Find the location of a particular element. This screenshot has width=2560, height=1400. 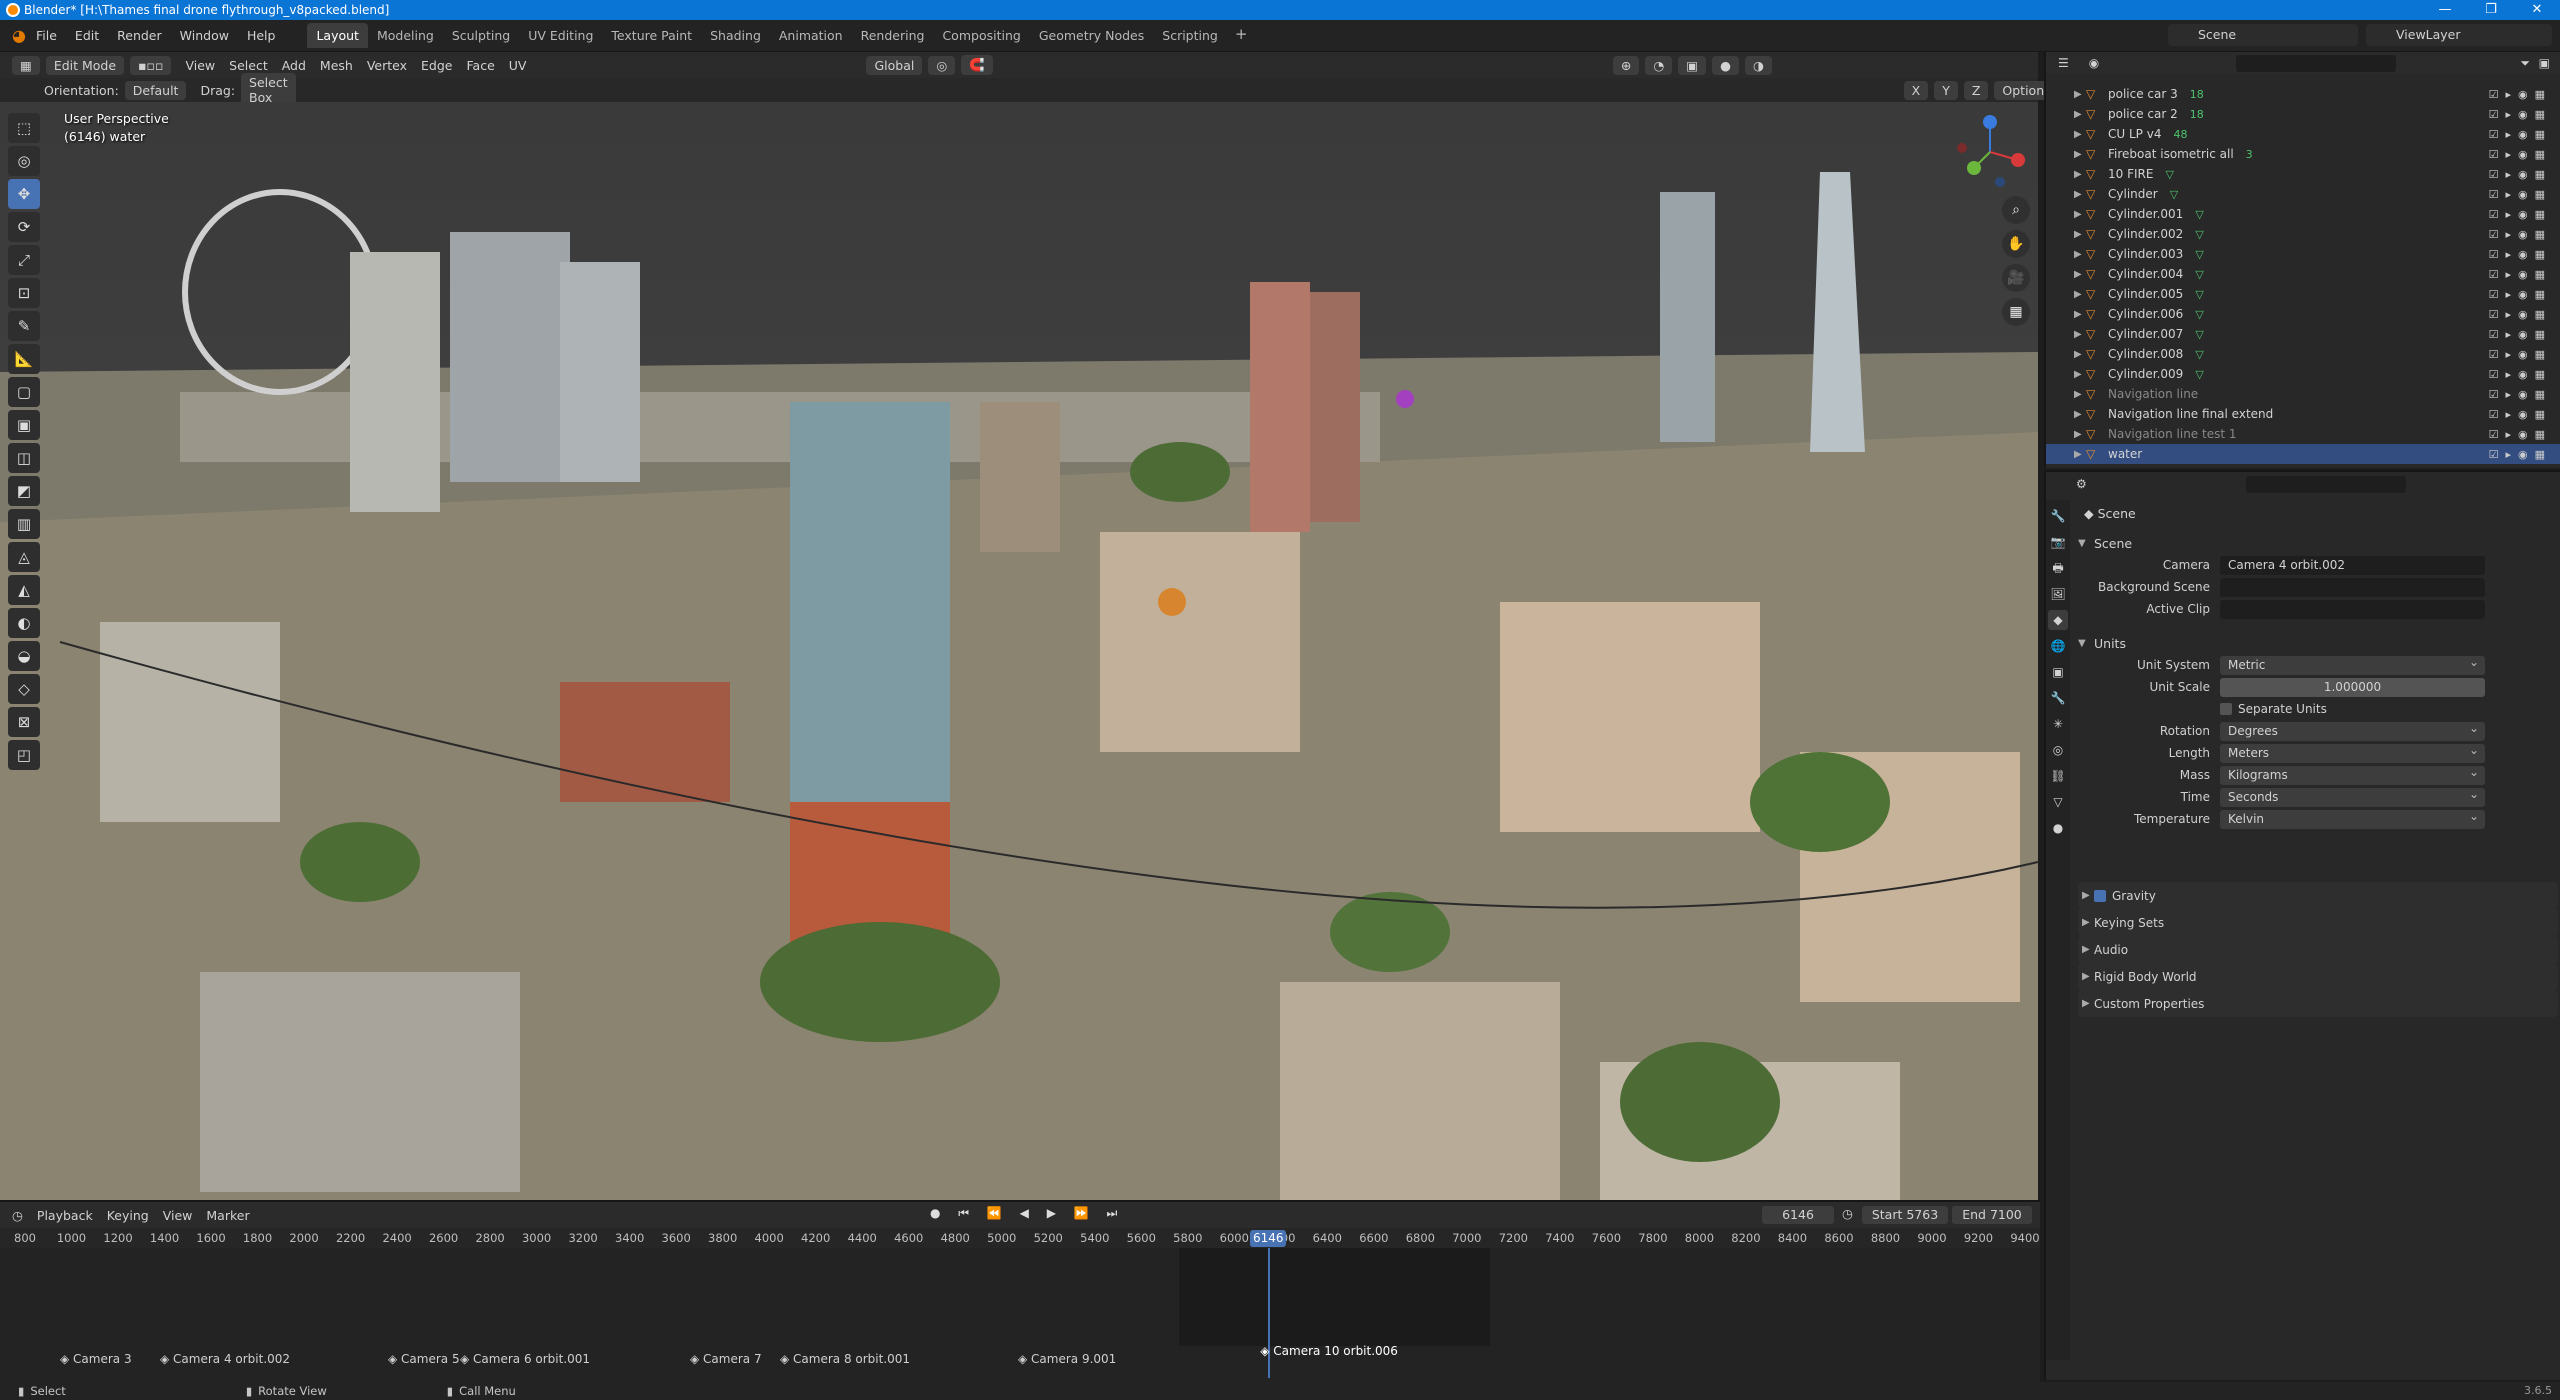

tab-object-icon: ▣ is located at coordinates (2058, 672).